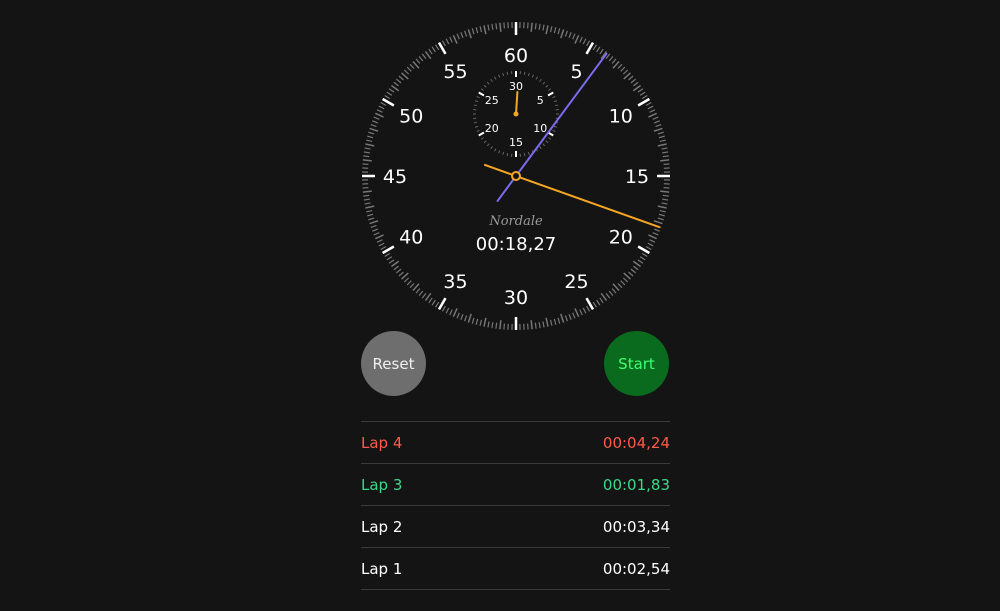 The height and width of the screenshot is (611, 1000). Describe the element at coordinates (393, 363) in the screenshot. I see `reset-button: Reset` at that location.